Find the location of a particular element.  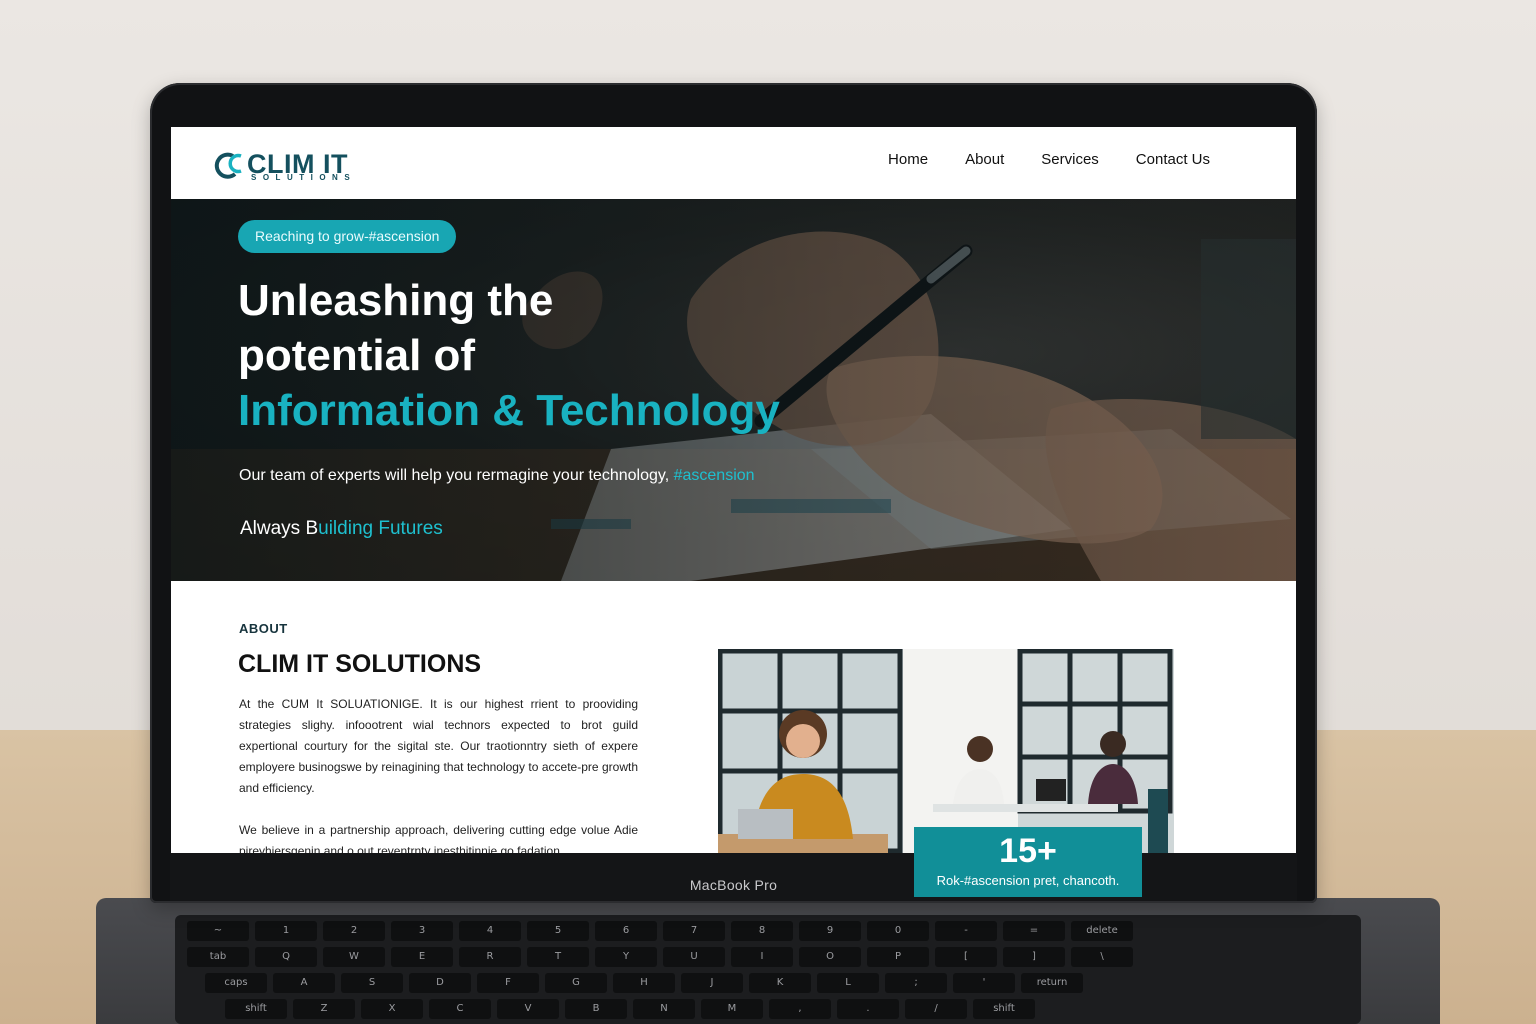

keyboard-row-4: shift Z X C V B N M,. / shift is located at coordinates (630, 1009).